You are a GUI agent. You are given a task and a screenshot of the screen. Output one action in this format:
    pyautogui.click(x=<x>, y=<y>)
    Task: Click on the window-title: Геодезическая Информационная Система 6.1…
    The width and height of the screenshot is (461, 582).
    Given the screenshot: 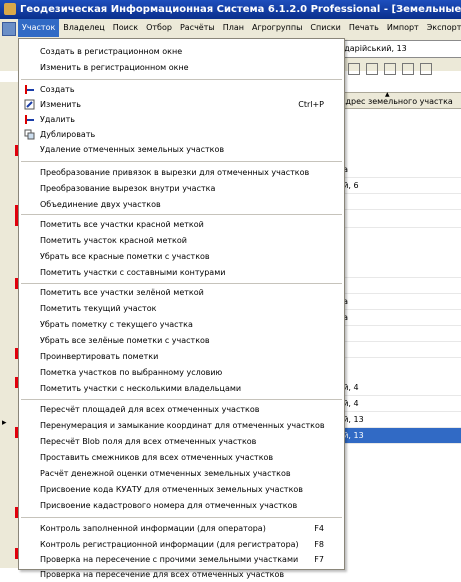 What is the action you would take?
    pyautogui.click(x=240, y=9)
    